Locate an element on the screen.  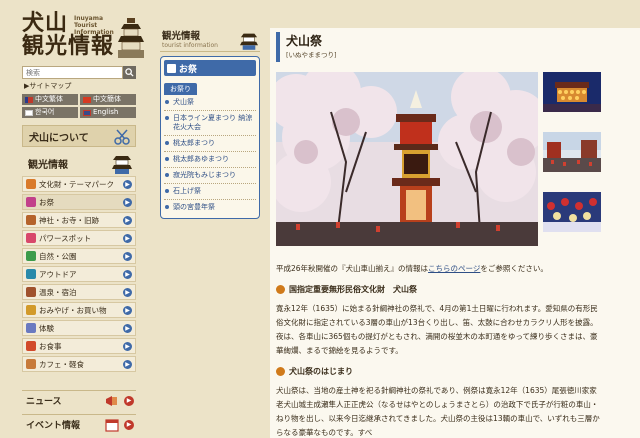
section-heading-2-label: 犬山祭のはじまり is located at coordinates (321, 371).